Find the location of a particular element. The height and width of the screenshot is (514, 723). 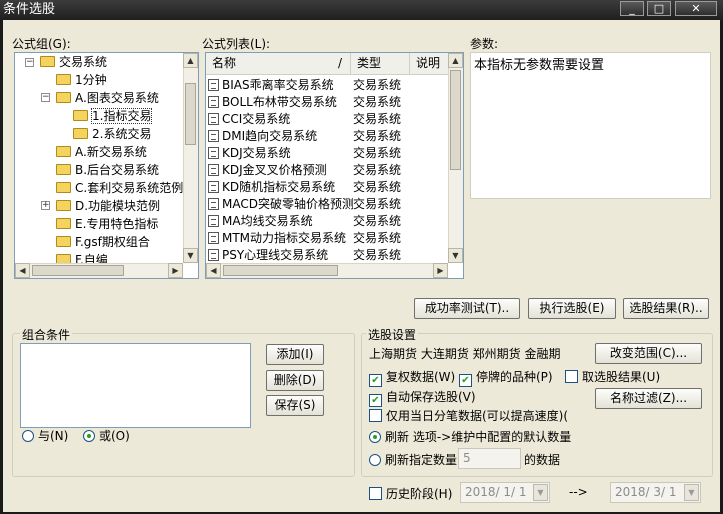

formula-name: BIAS乖离率交易系统 is located at coordinates (278, 85).